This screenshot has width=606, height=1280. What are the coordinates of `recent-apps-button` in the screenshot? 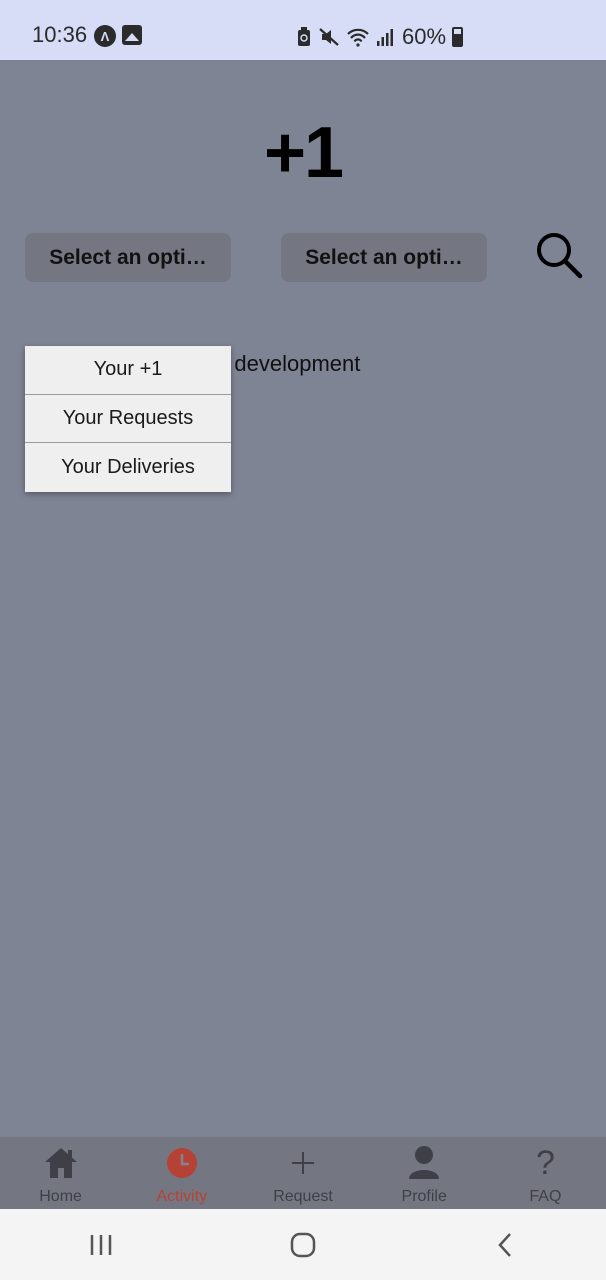 It's located at (101, 1245).